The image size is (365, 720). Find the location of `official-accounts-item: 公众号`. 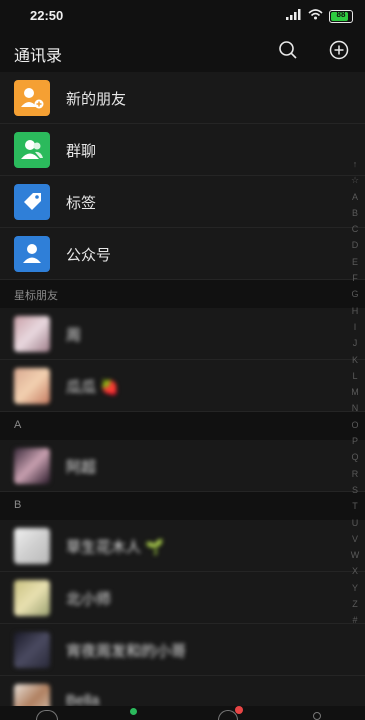

official-accounts-item: 公众号 is located at coordinates (182, 254).